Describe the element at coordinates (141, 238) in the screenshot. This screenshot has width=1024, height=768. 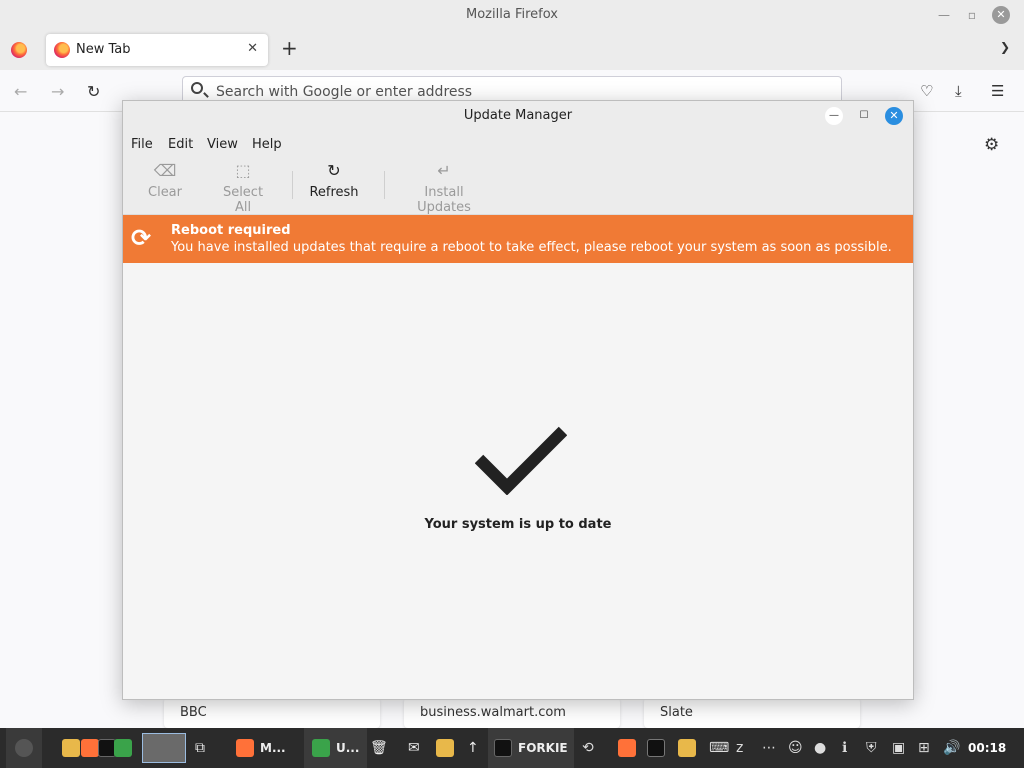
I see `reboot-icon: ⟳` at that location.